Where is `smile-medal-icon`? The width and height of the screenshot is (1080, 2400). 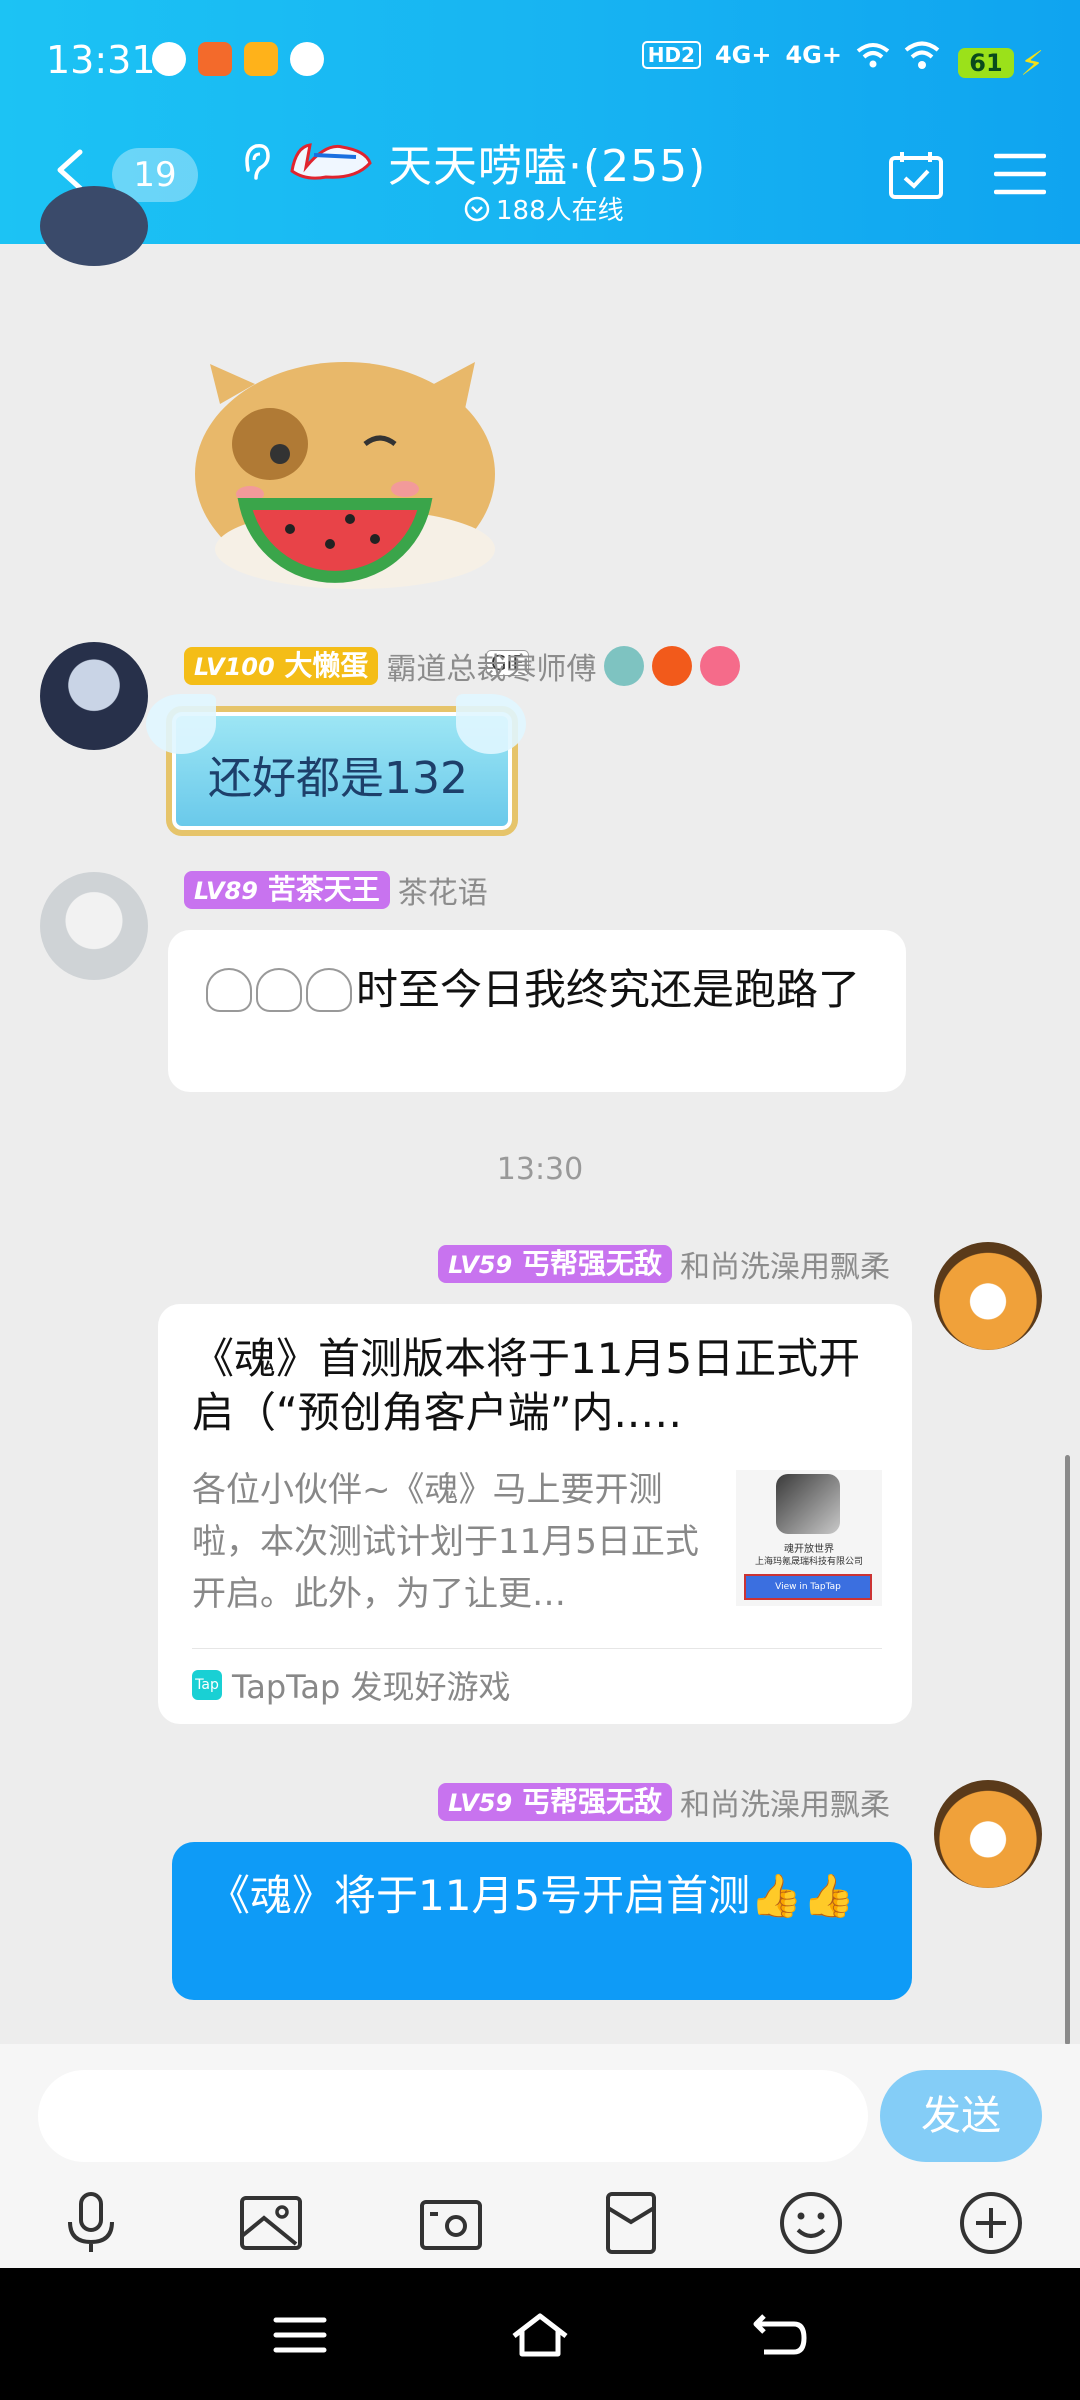
smile-medal-icon is located at coordinates (720, 666).